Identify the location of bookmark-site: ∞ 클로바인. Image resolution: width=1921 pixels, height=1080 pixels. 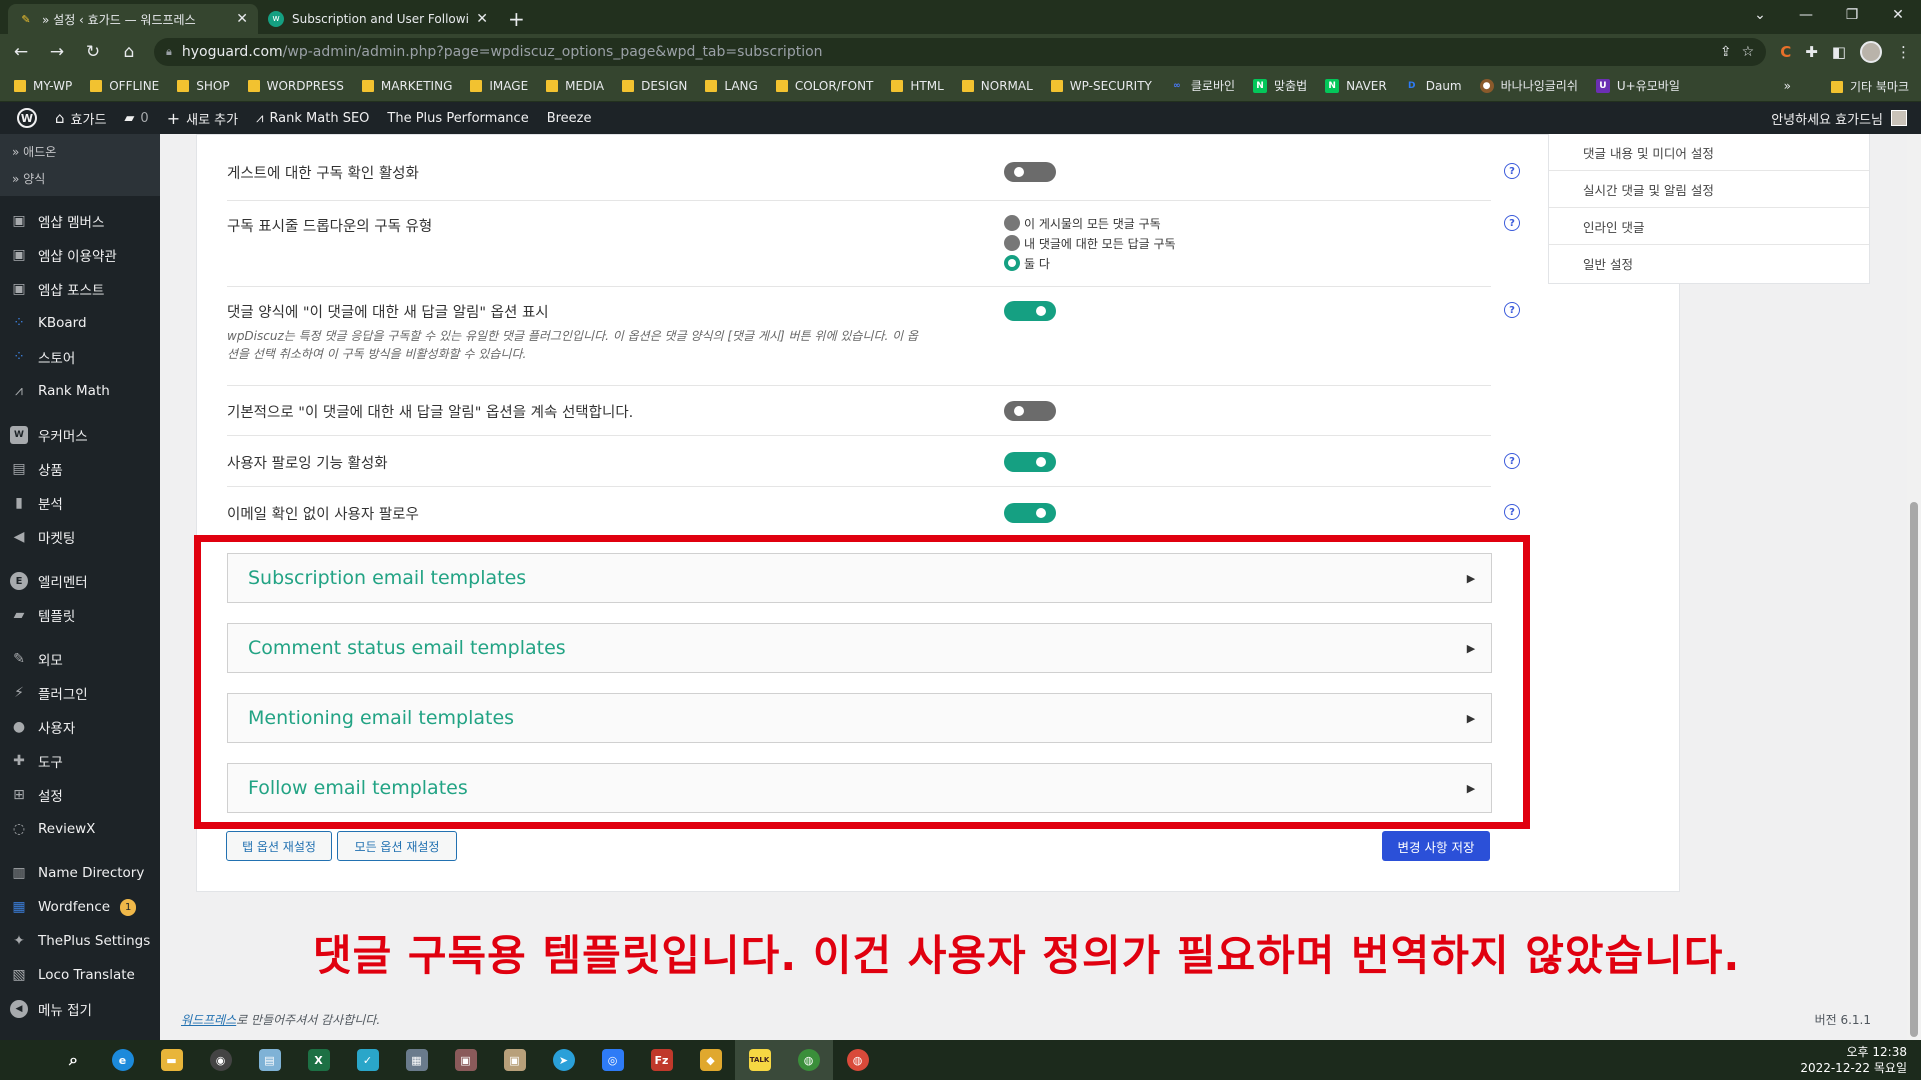
(1202, 85).